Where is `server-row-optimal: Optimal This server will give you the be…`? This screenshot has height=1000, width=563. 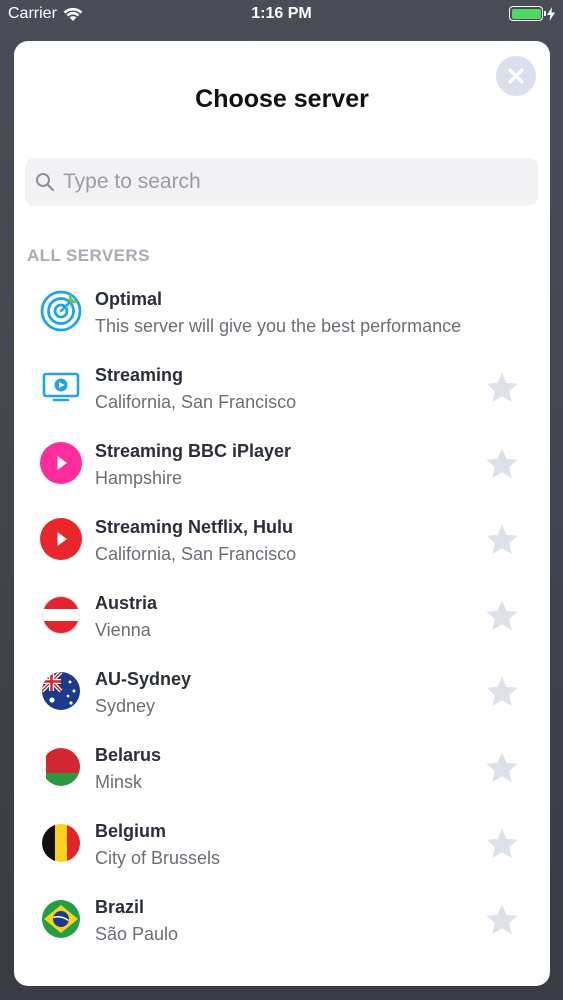
server-row-optimal: Optimal This server will give you the be… is located at coordinates (282, 314).